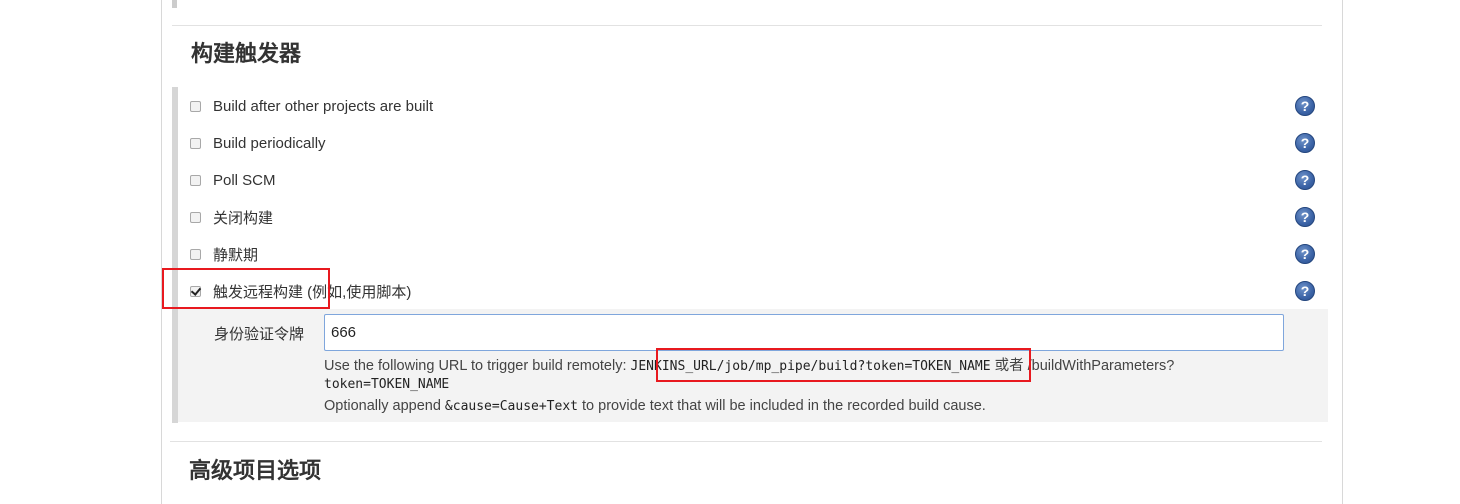 This screenshot has height=504, width=1460. Describe the element at coordinates (843, 365) in the screenshot. I see `annotation-box-trigger-url` at that location.